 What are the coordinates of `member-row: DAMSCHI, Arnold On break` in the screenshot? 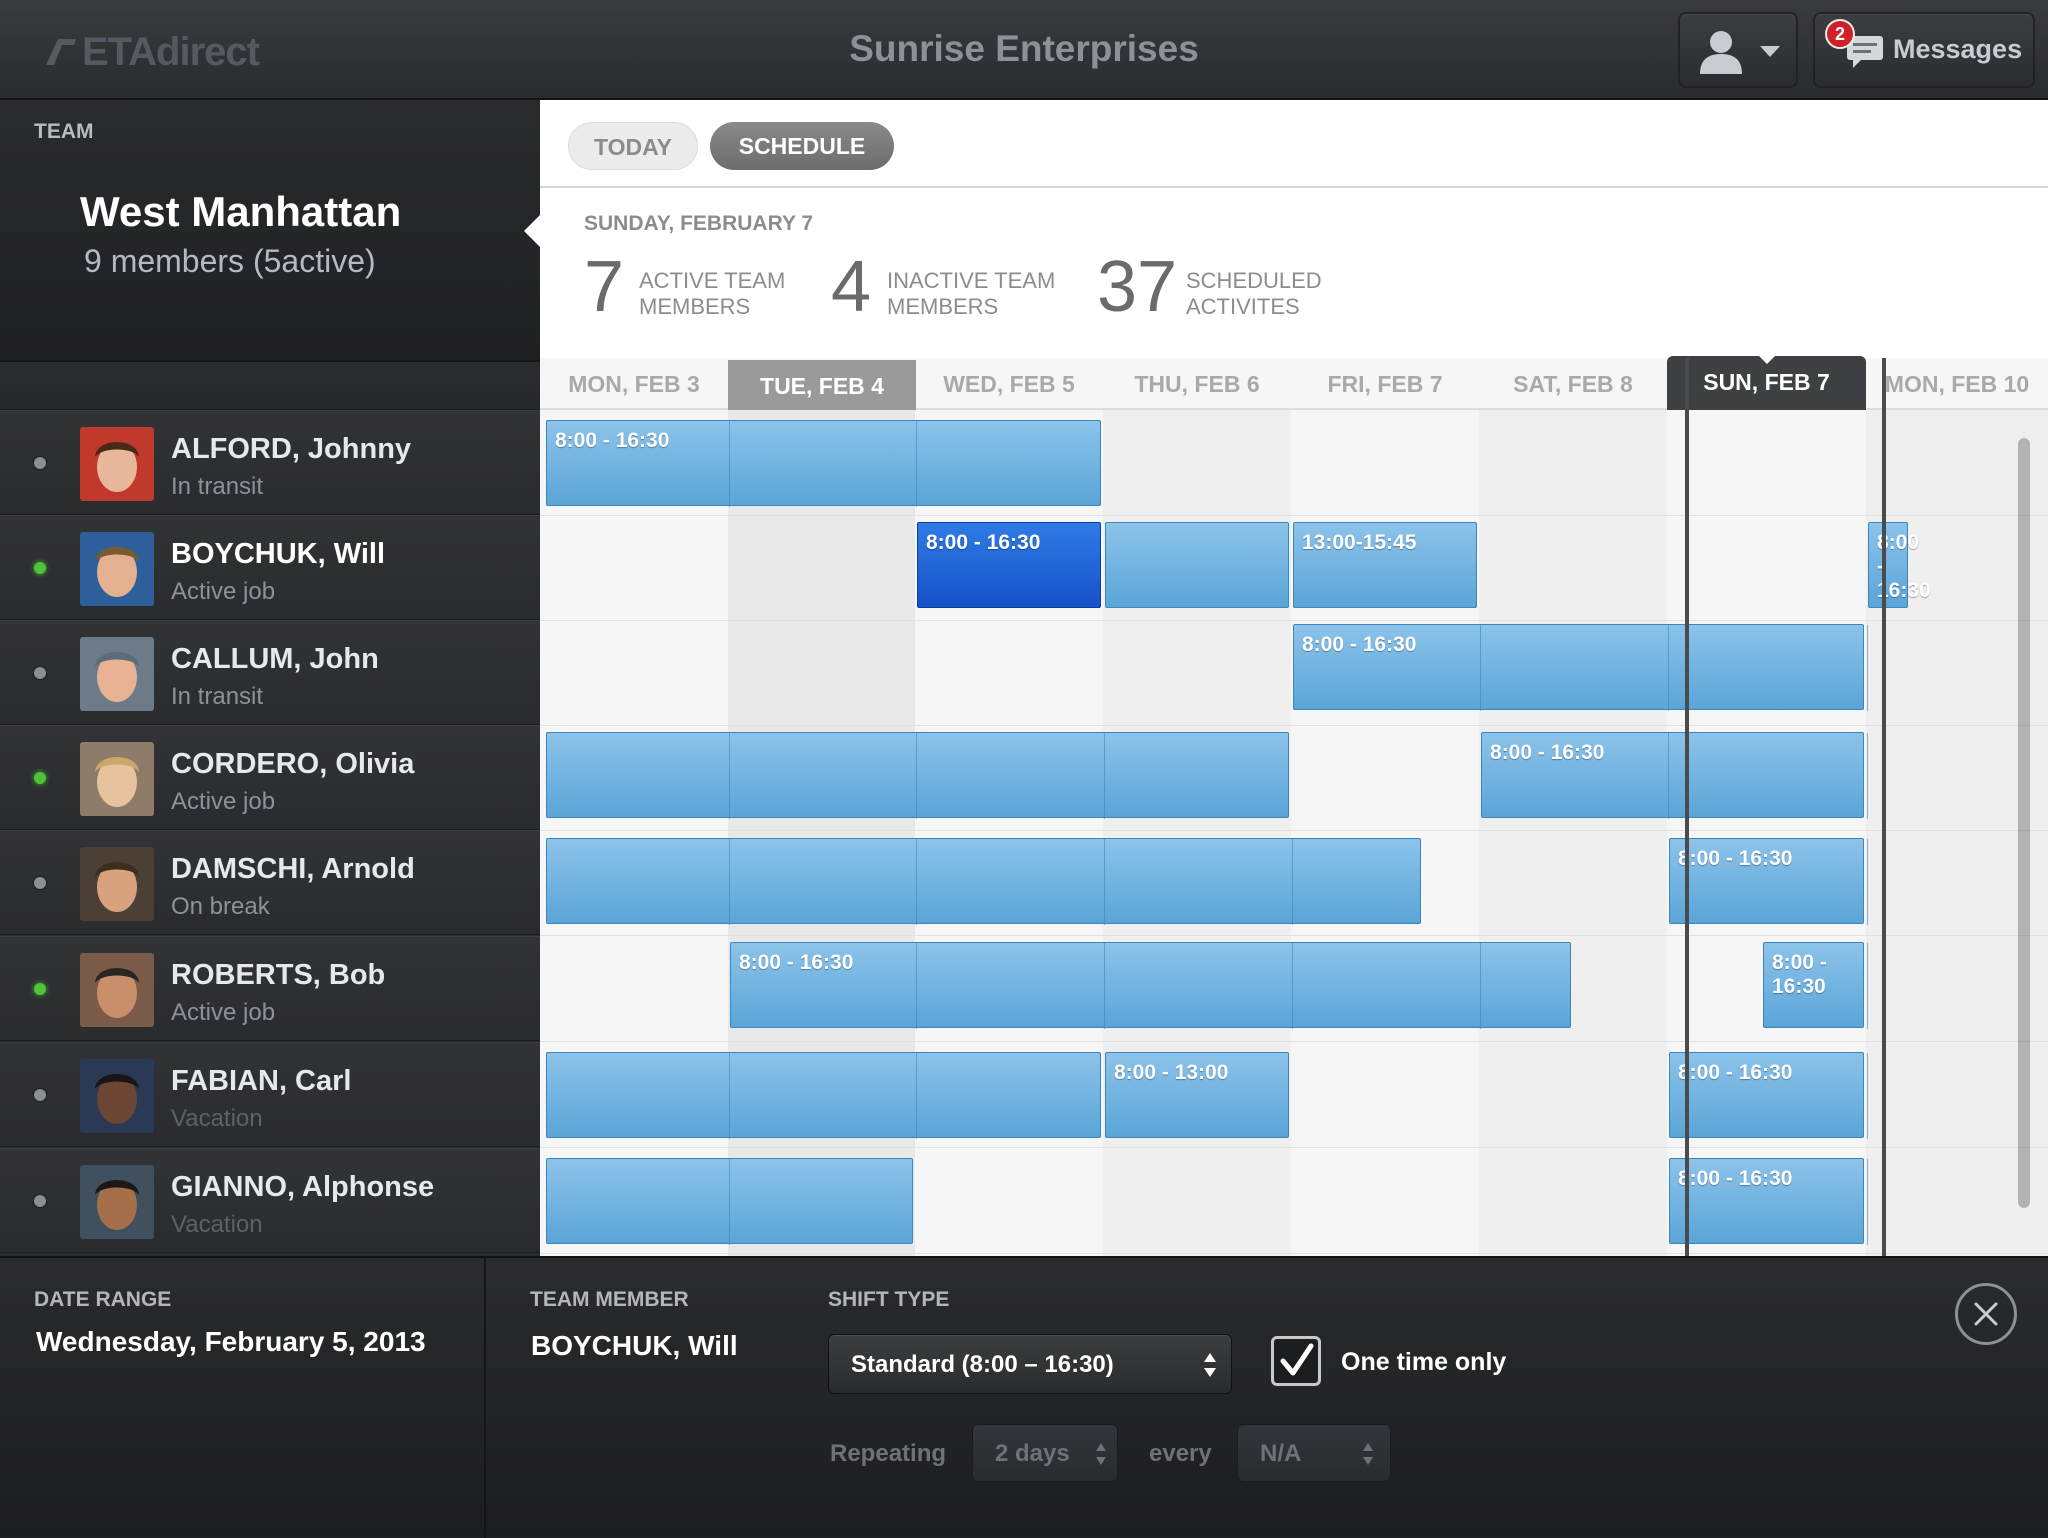 It's located at (270, 882).